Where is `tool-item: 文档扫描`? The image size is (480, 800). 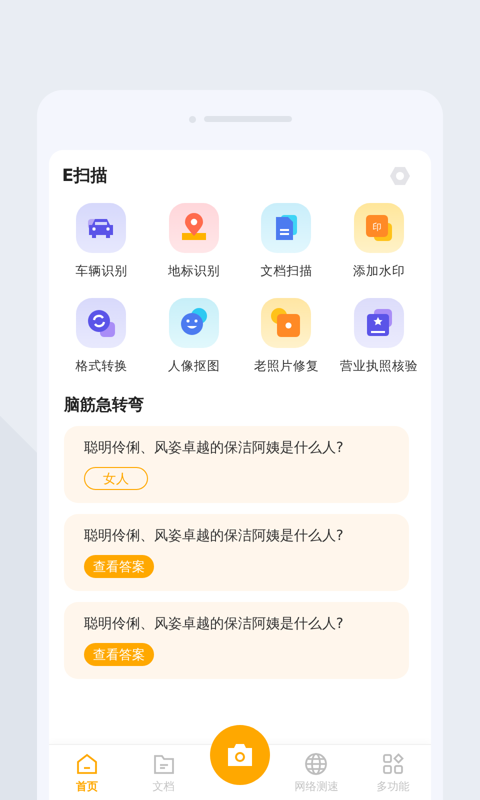 tool-item: 文档扫描 is located at coordinates (286, 241).